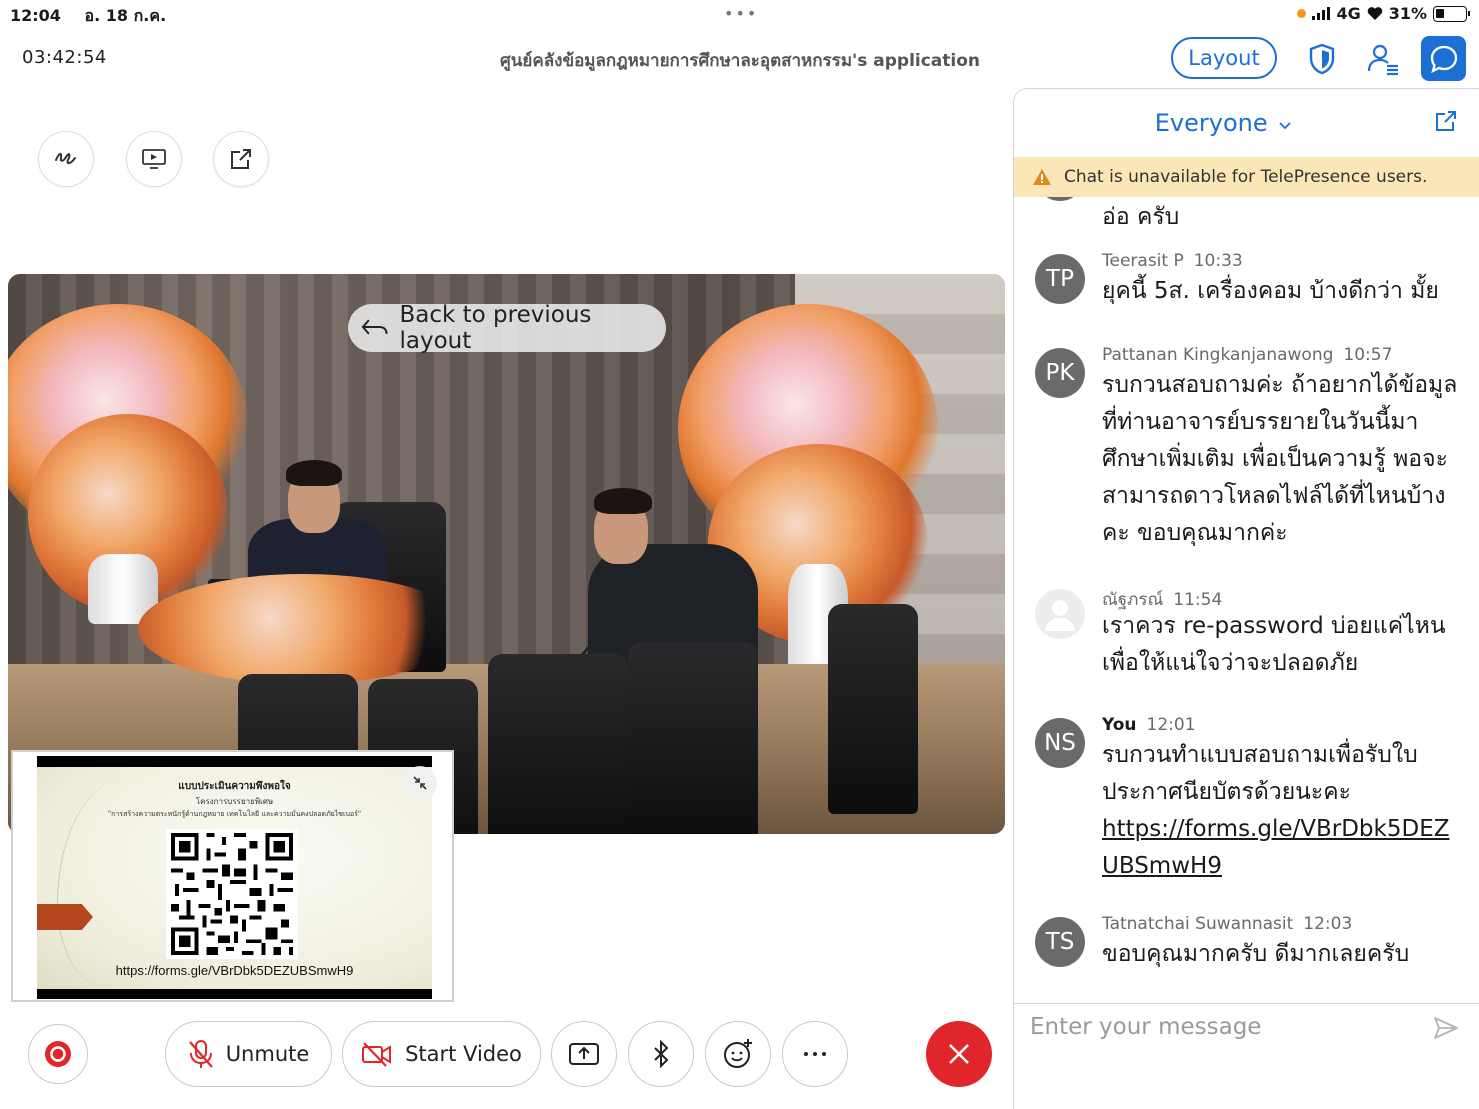 The height and width of the screenshot is (1109, 1479). Describe the element at coordinates (1302, 13) in the screenshot. I see `mic-indicator-icon` at that location.